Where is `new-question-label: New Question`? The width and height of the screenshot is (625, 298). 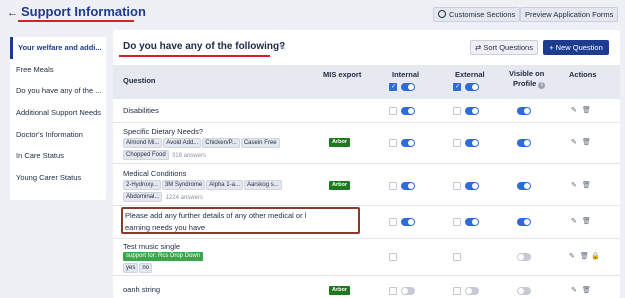
new-question-label: New Question is located at coordinates (579, 47).